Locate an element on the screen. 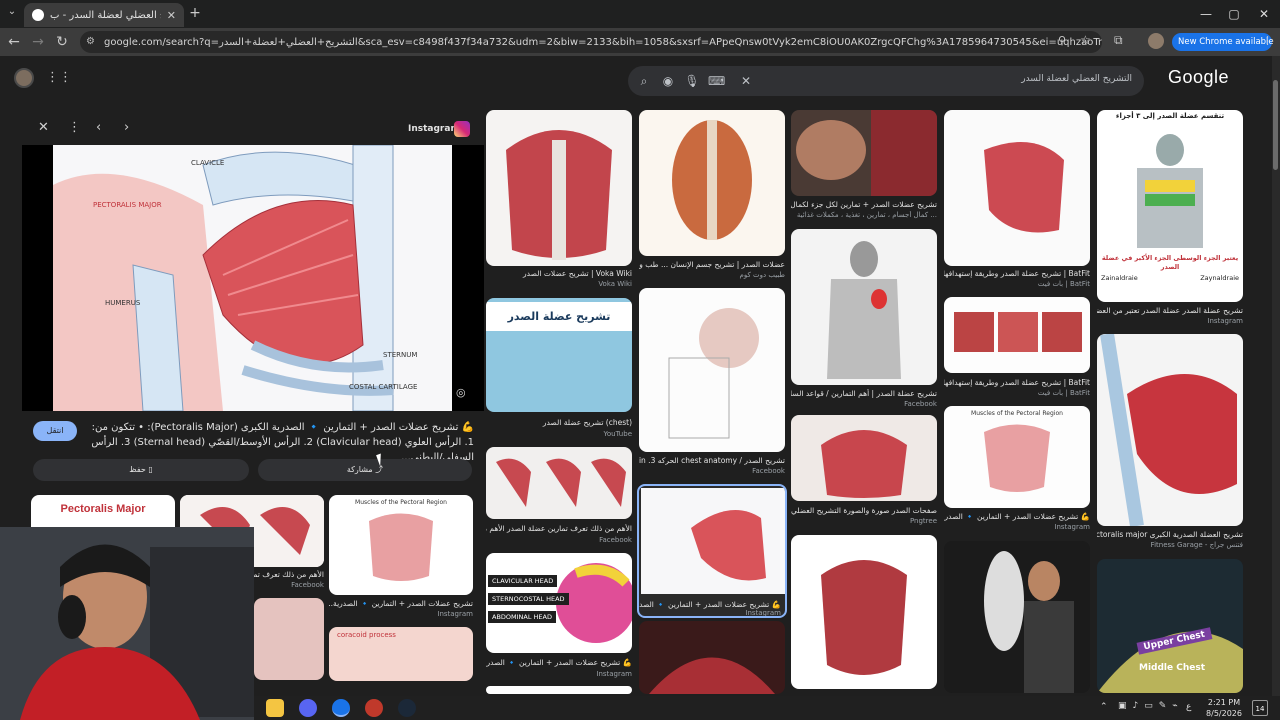 The height and width of the screenshot is (720, 1280). previous-icon: ‹ is located at coordinates (98, 127).